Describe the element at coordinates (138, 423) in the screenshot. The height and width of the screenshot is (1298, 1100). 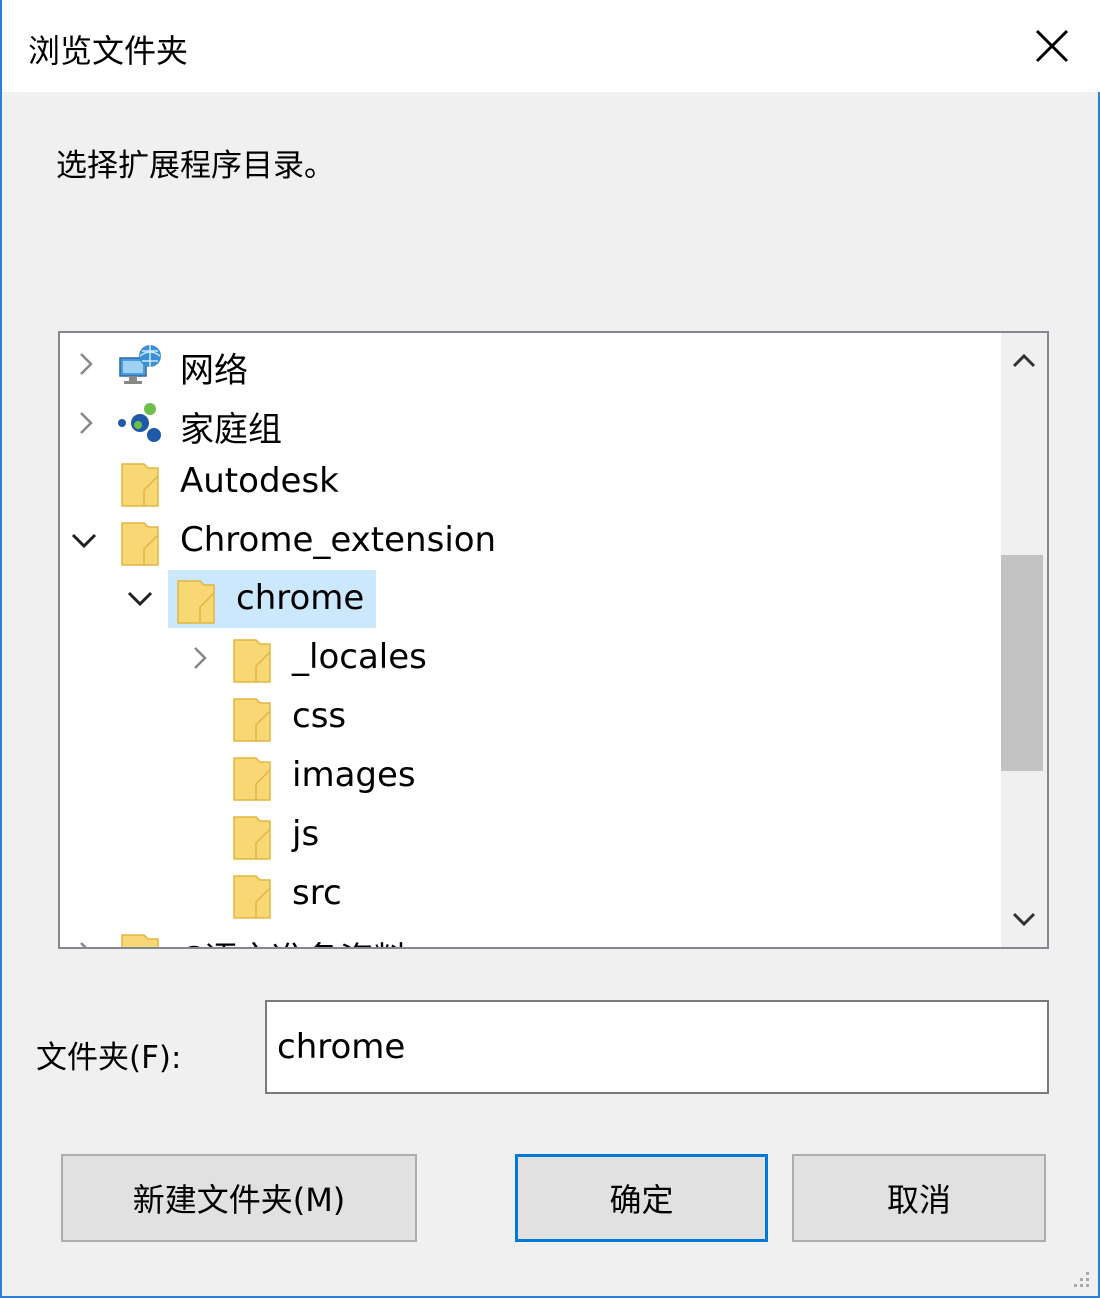
I see `homegroup-icon` at that location.